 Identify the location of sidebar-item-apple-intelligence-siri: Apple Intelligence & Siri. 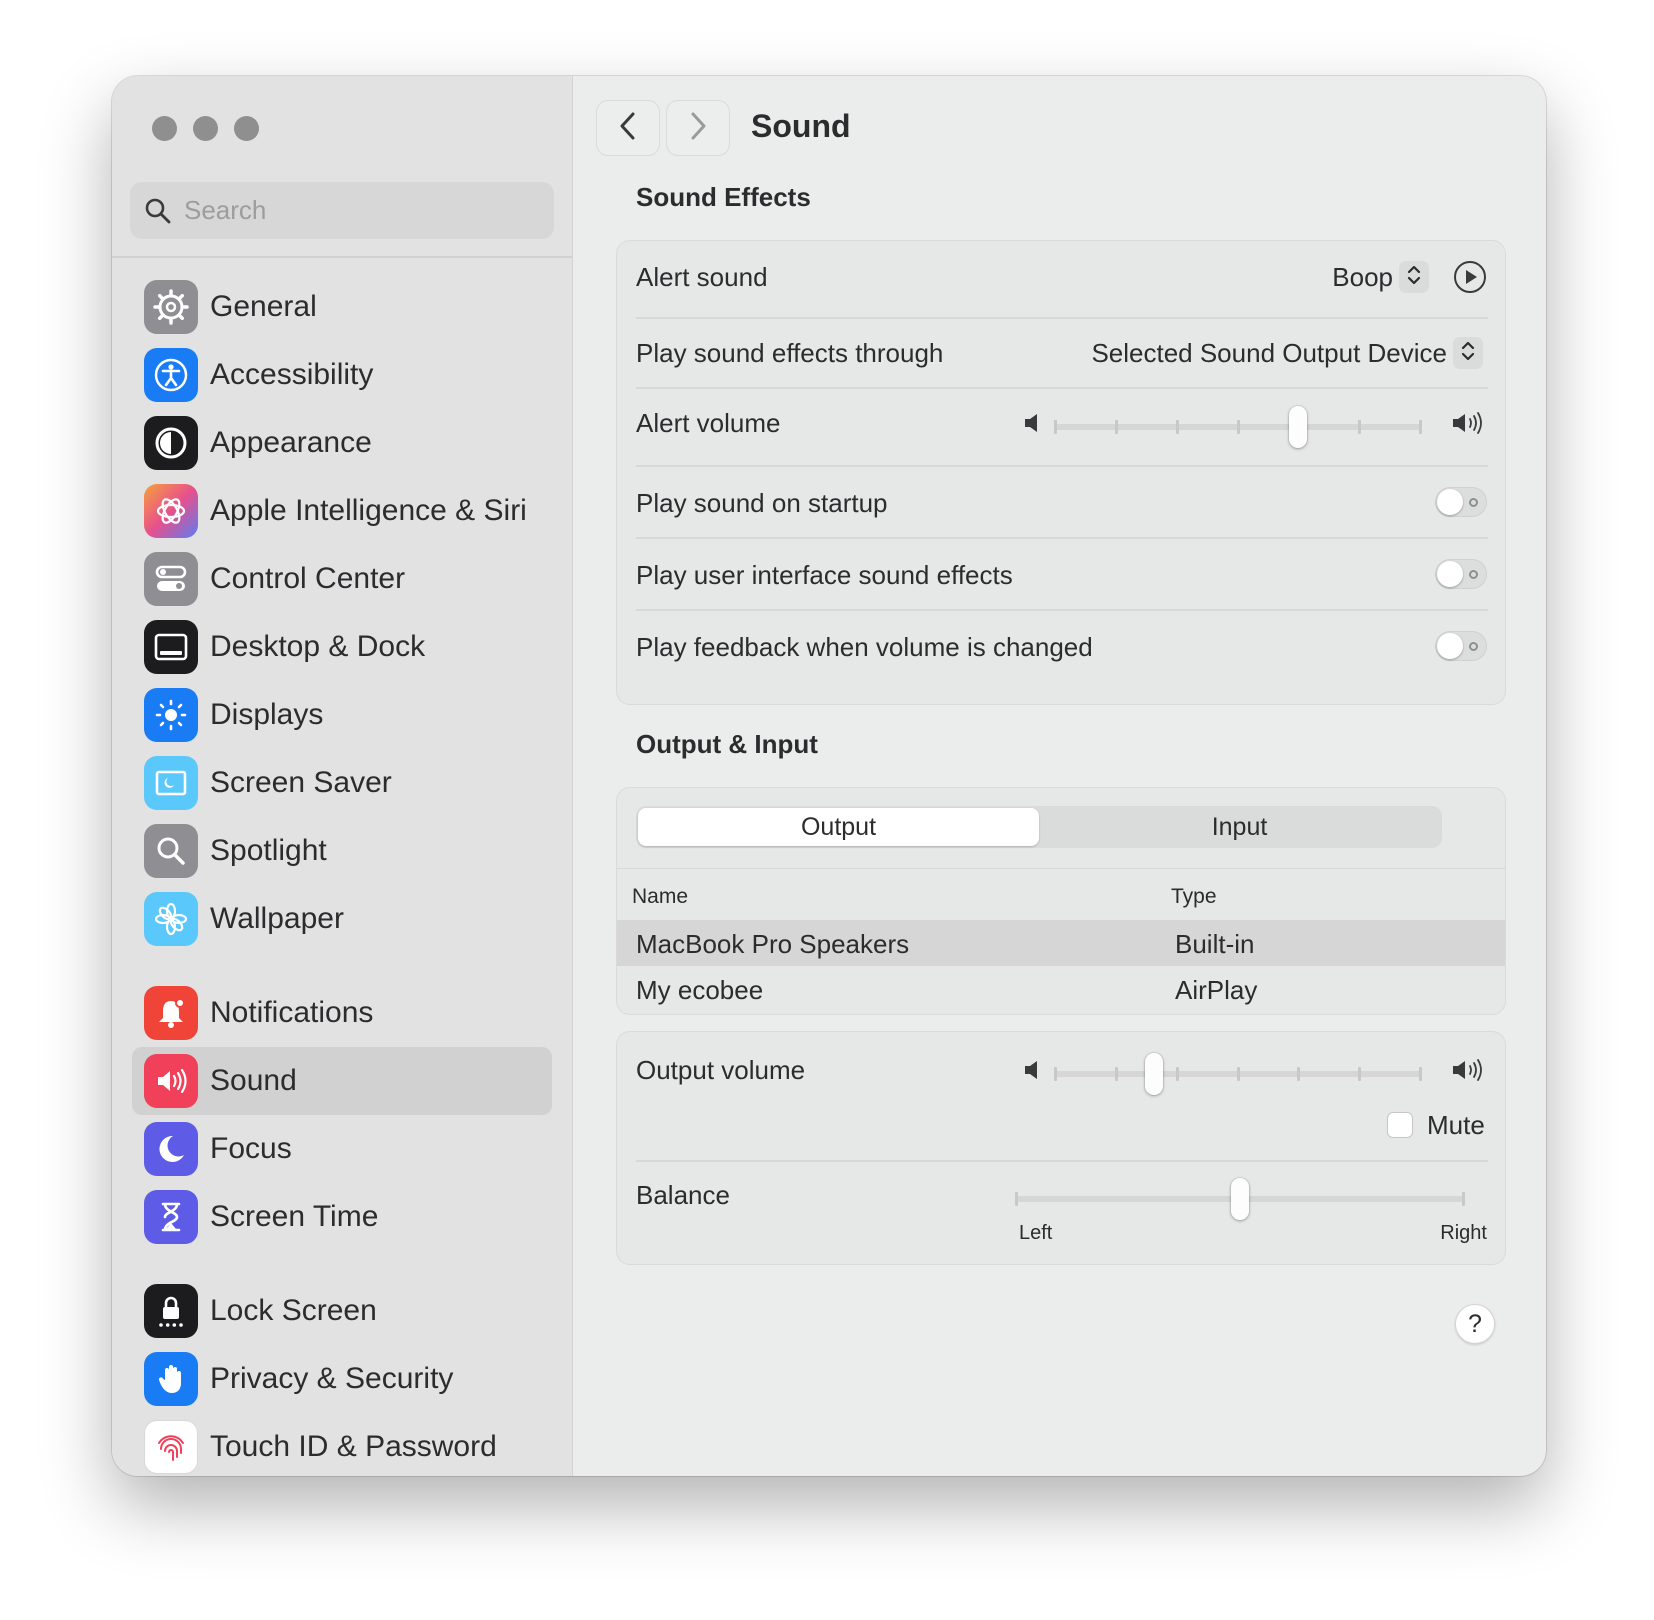
(342, 511).